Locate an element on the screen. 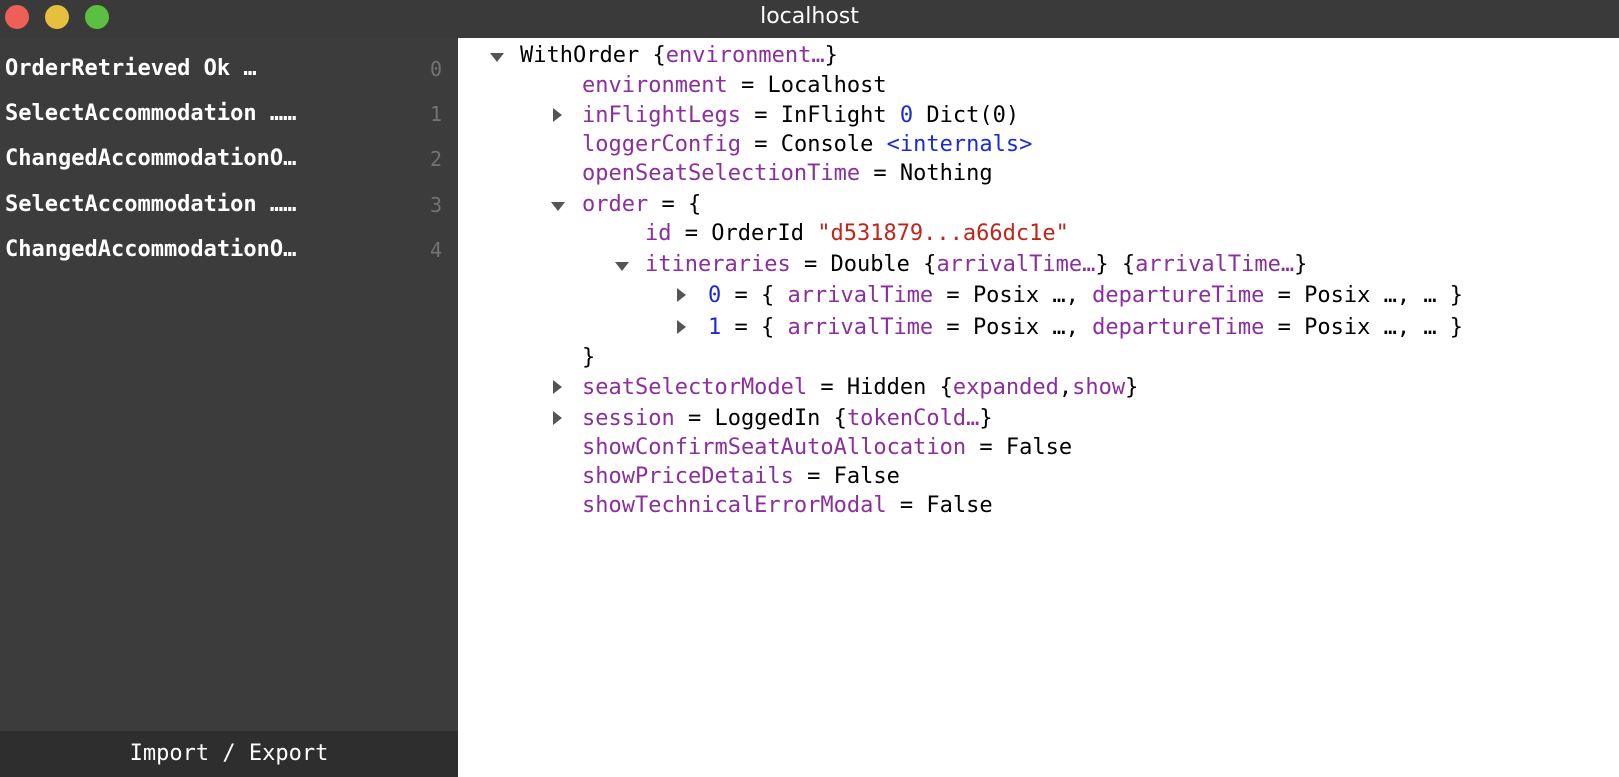 The height and width of the screenshot is (777, 1619). field-preview: show is located at coordinates (1099, 387).